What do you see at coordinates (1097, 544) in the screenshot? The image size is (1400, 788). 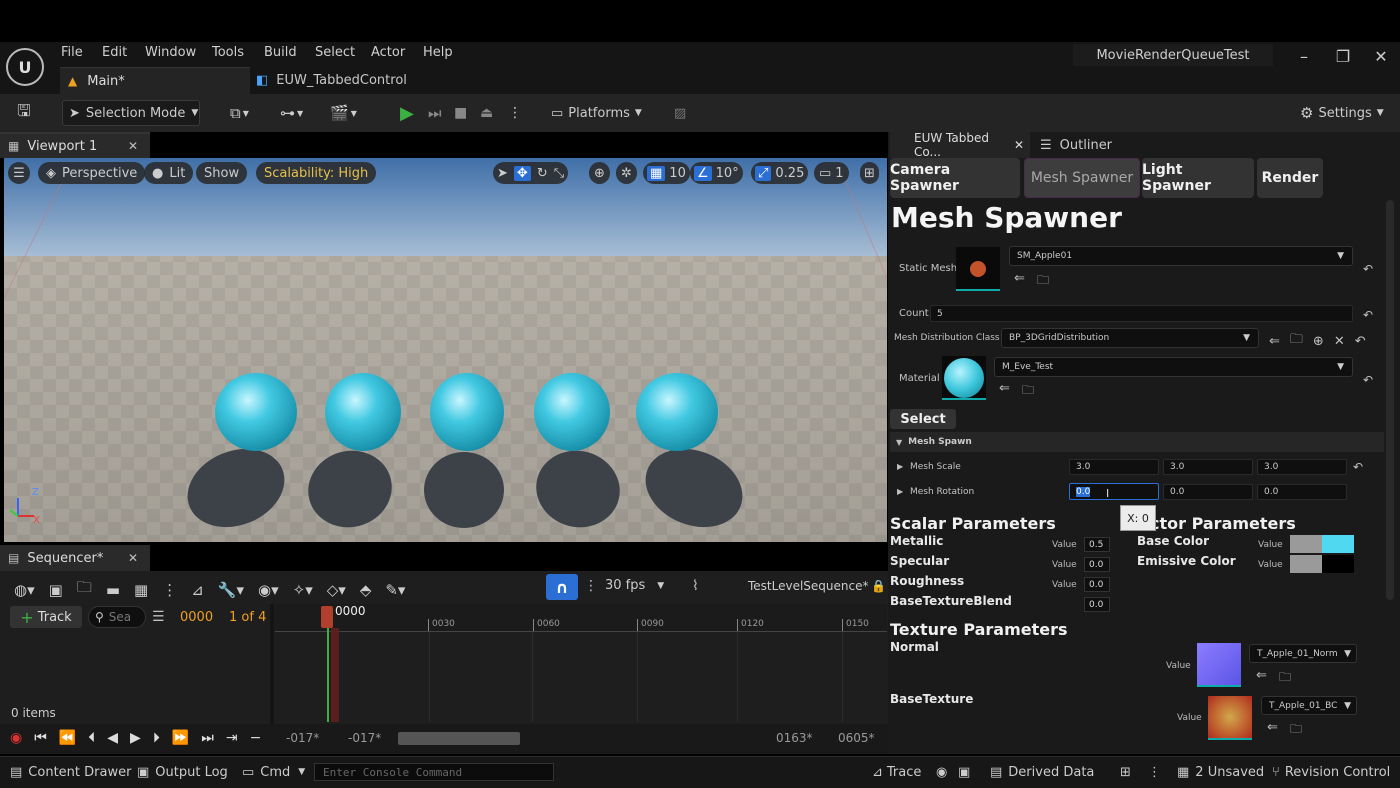 I see `metallic-value: 0.5` at bounding box center [1097, 544].